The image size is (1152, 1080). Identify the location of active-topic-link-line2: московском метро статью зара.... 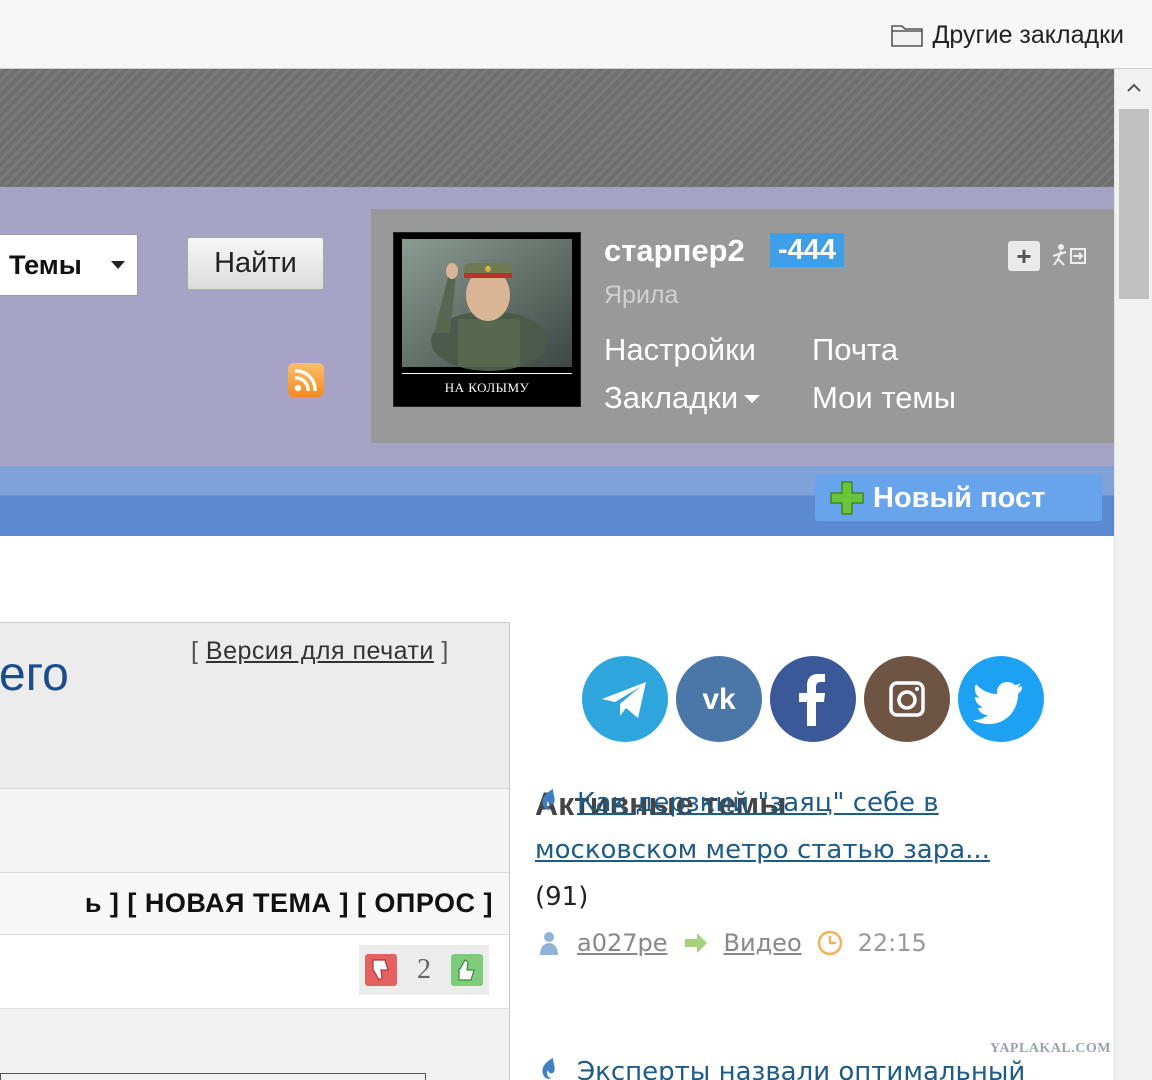
(762, 850).